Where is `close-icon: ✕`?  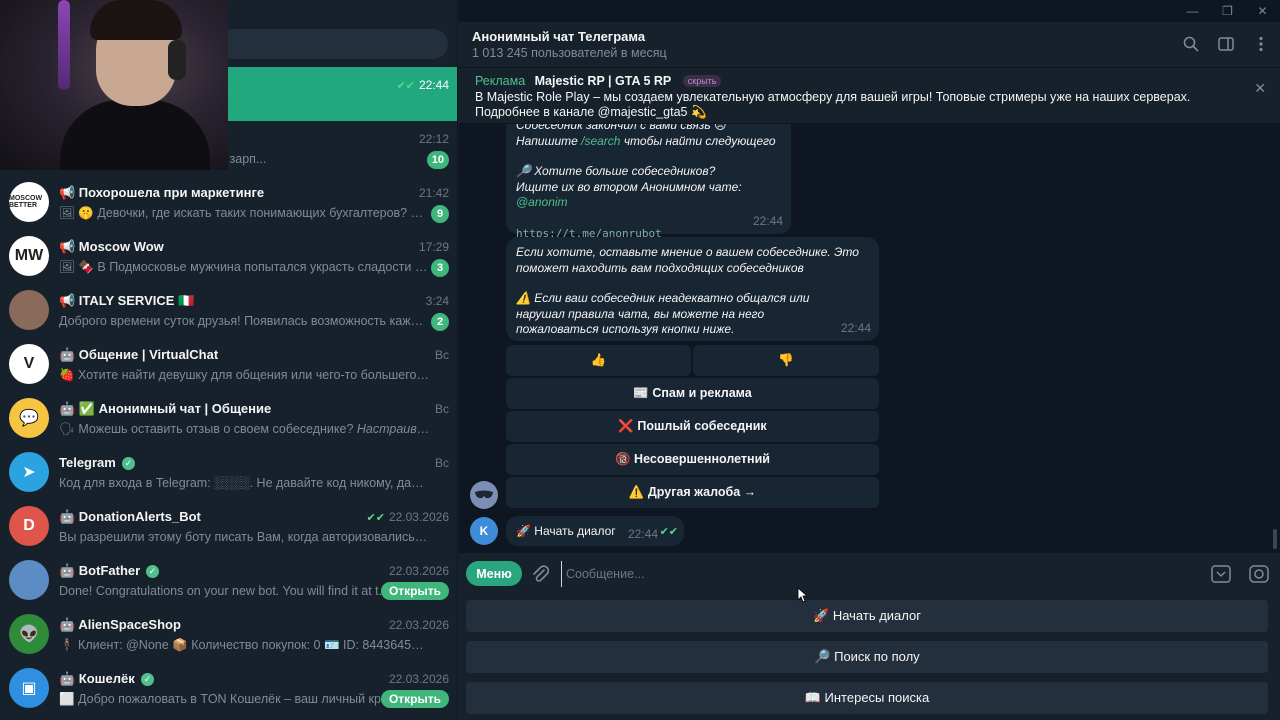
close-icon: ✕ is located at coordinates (1260, 88).